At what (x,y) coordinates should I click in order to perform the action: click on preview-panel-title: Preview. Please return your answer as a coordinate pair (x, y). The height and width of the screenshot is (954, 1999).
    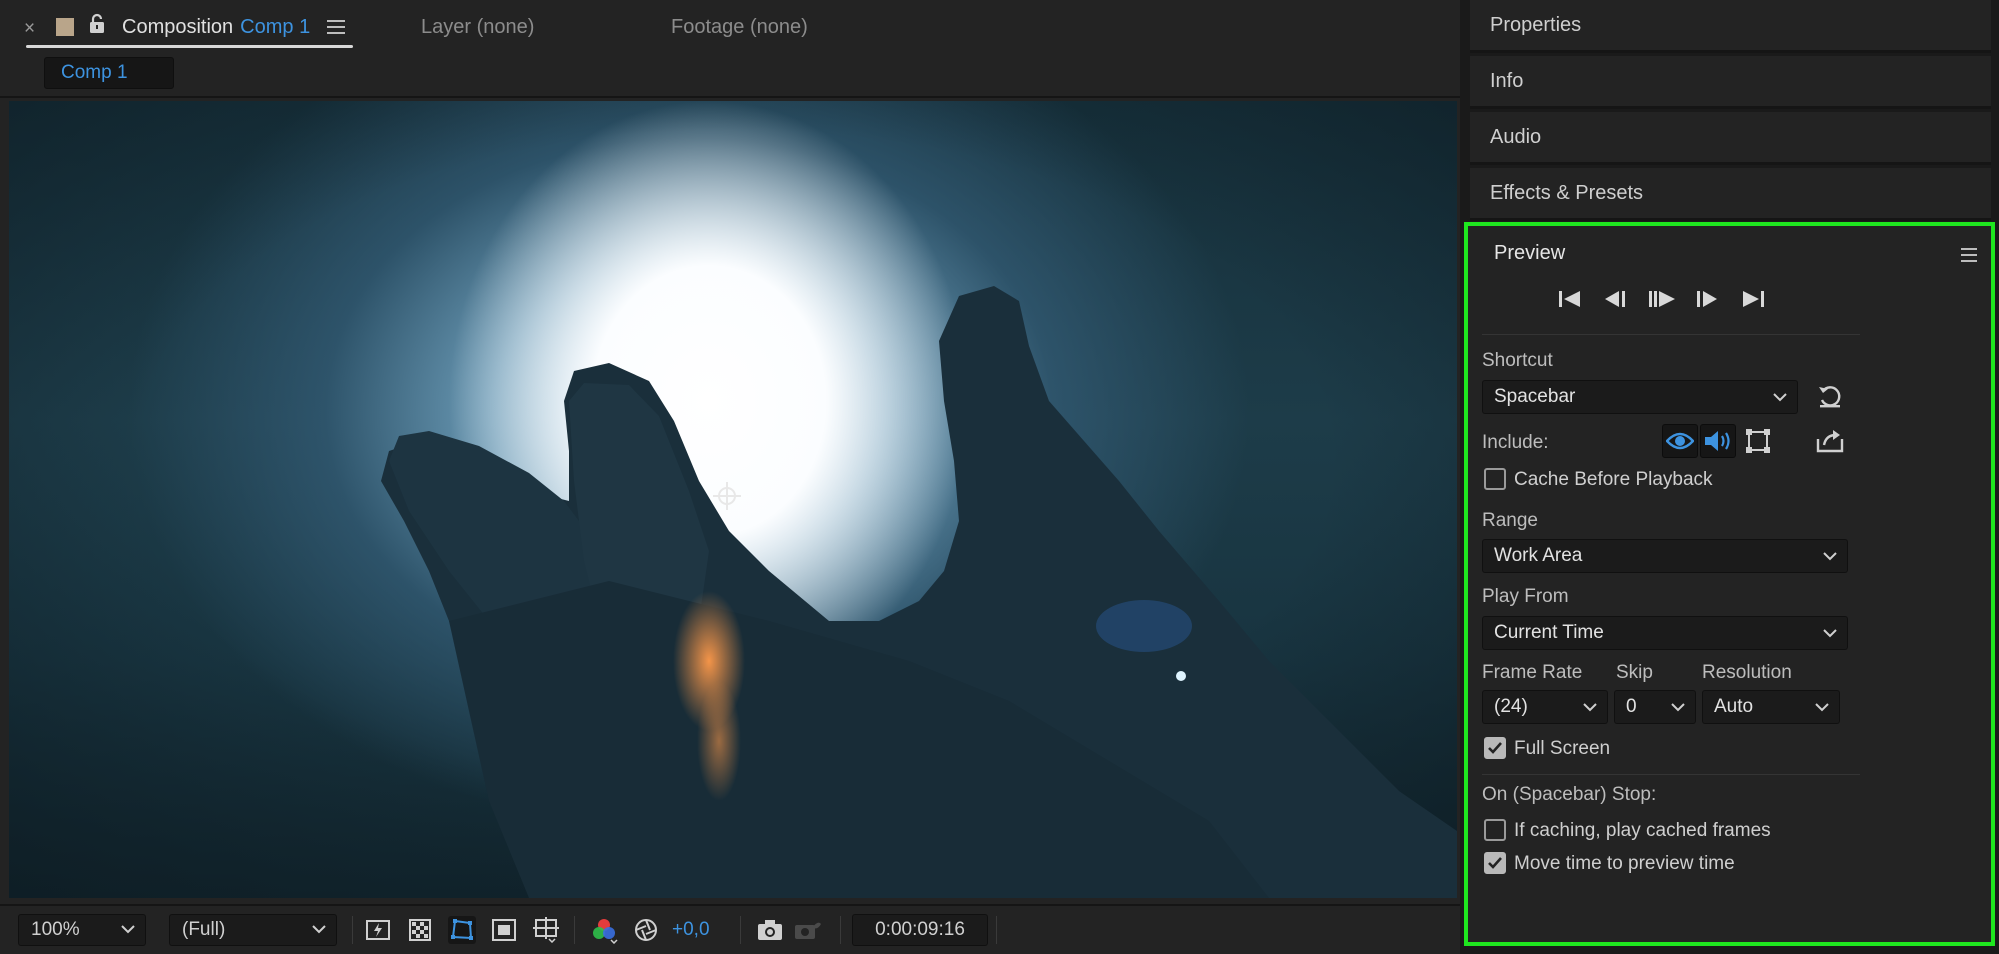
    Looking at the image, I should click on (1529, 253).